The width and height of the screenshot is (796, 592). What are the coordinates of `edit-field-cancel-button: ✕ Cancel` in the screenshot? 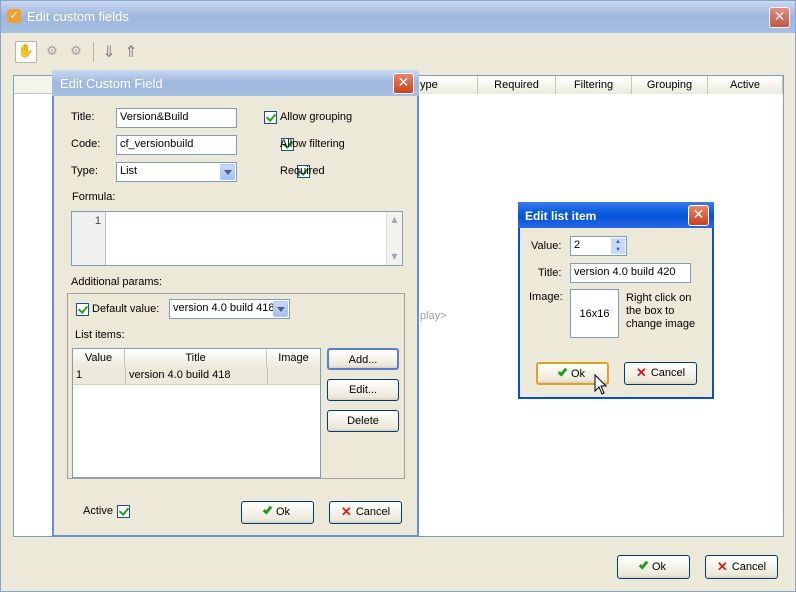 It's located at (365, 512).